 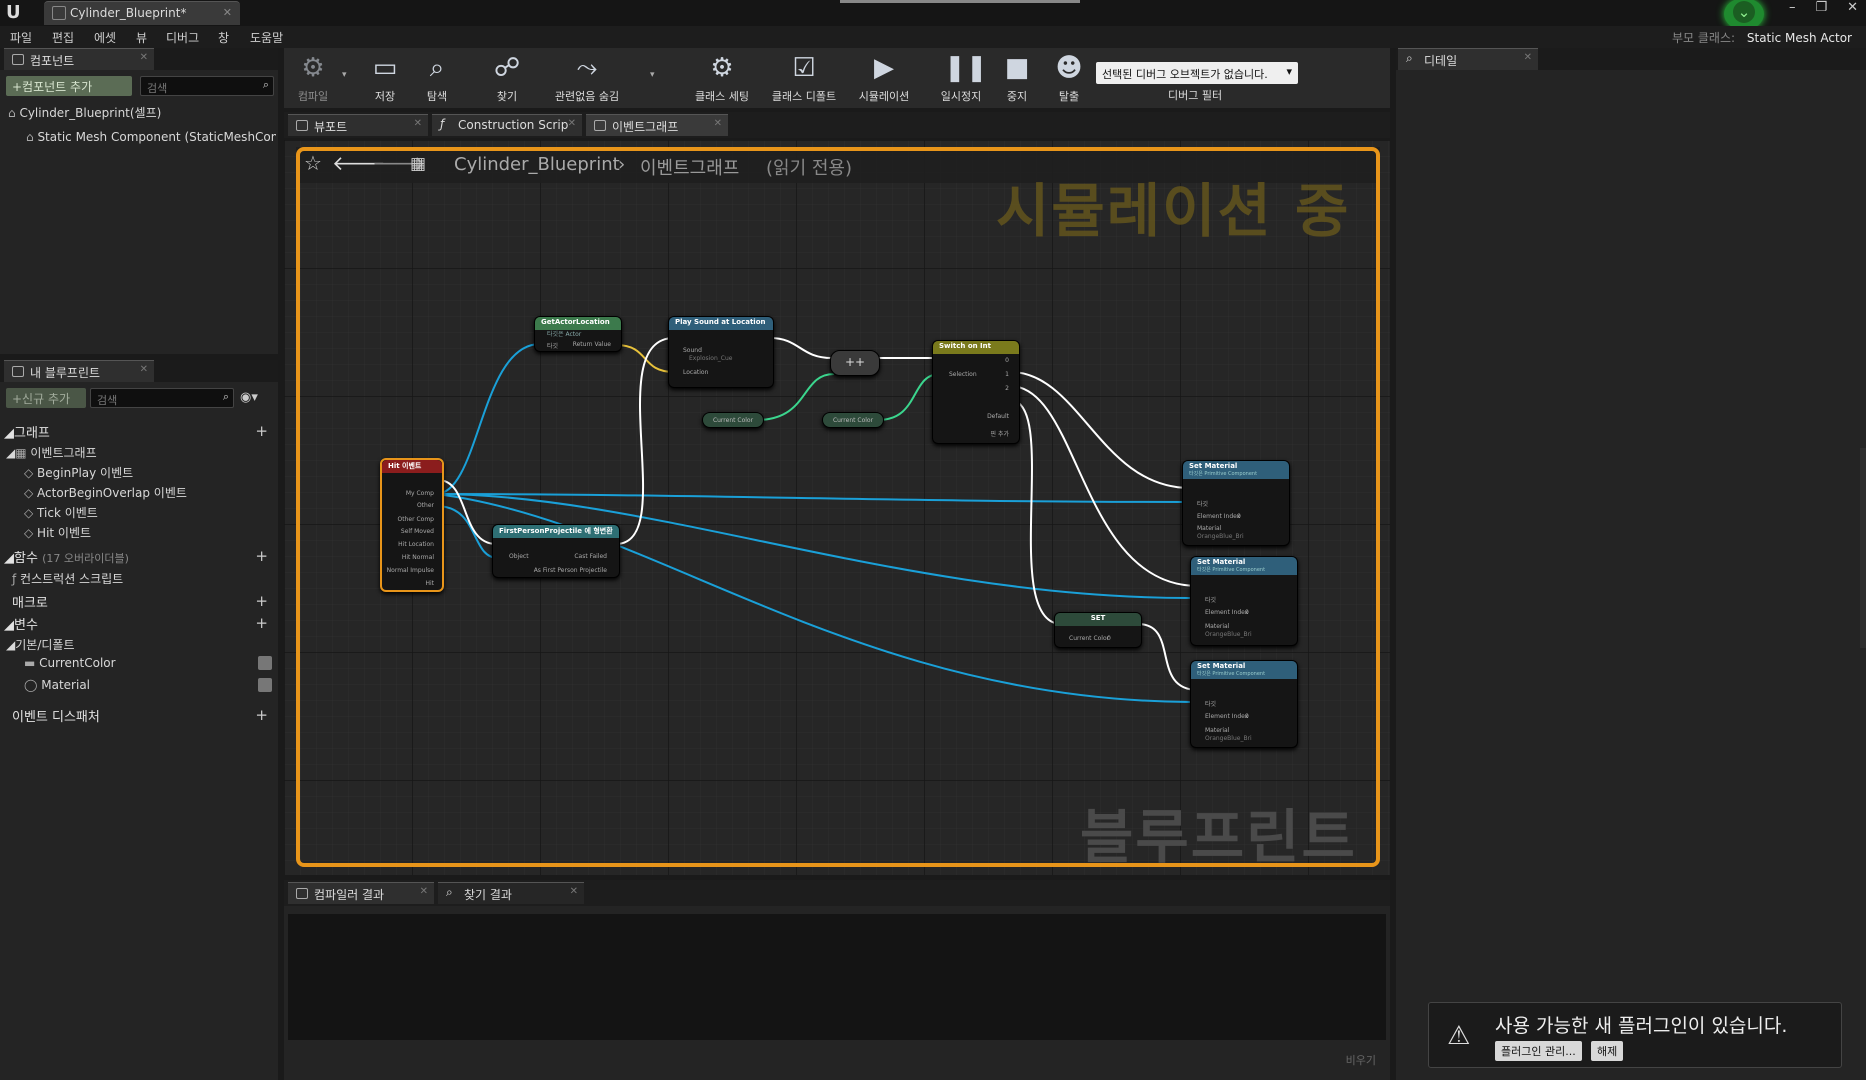 I want to click on tab-components: 컴포넌트 ✕, so click(x=79, y=59).